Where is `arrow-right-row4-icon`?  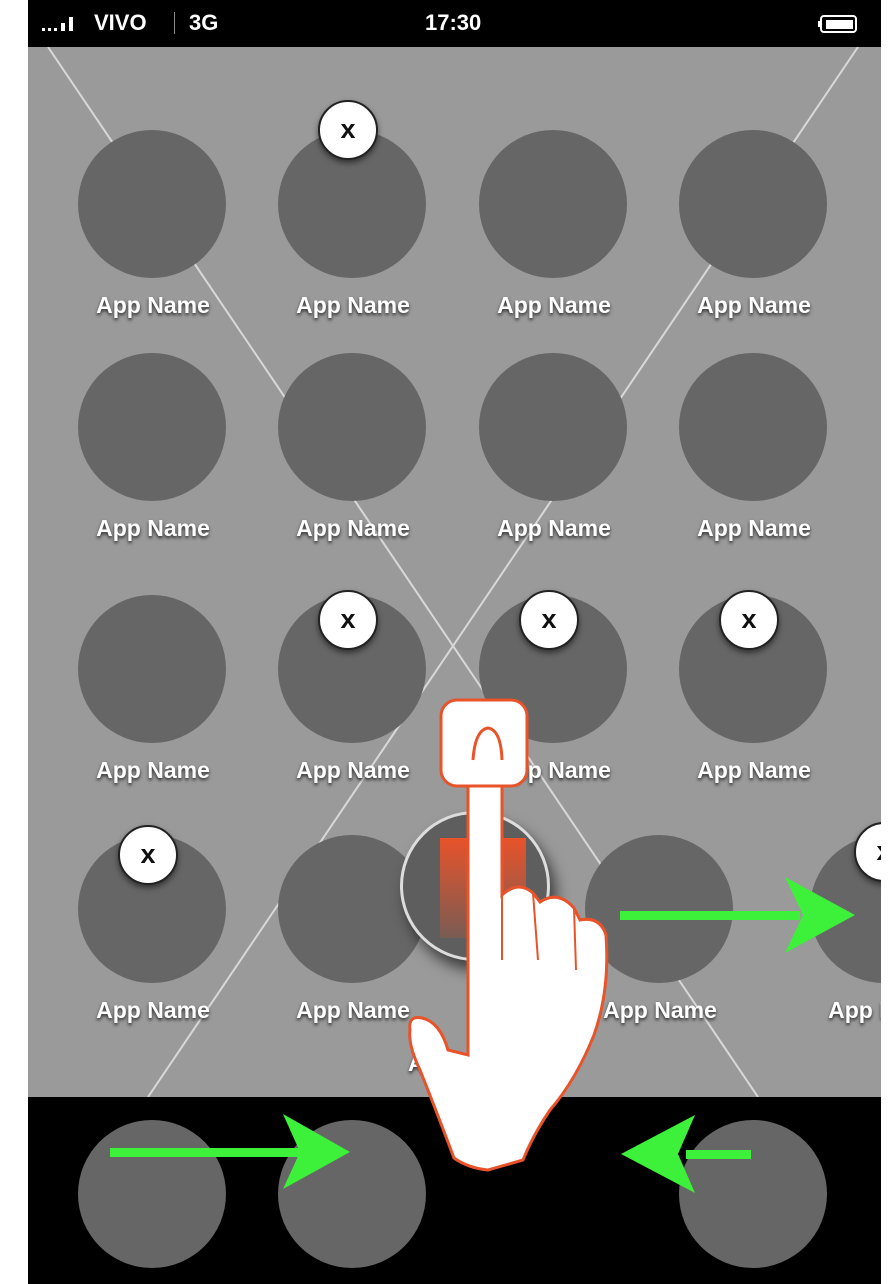
arrow-right-row4-icon is located at coordinates (737, 915).